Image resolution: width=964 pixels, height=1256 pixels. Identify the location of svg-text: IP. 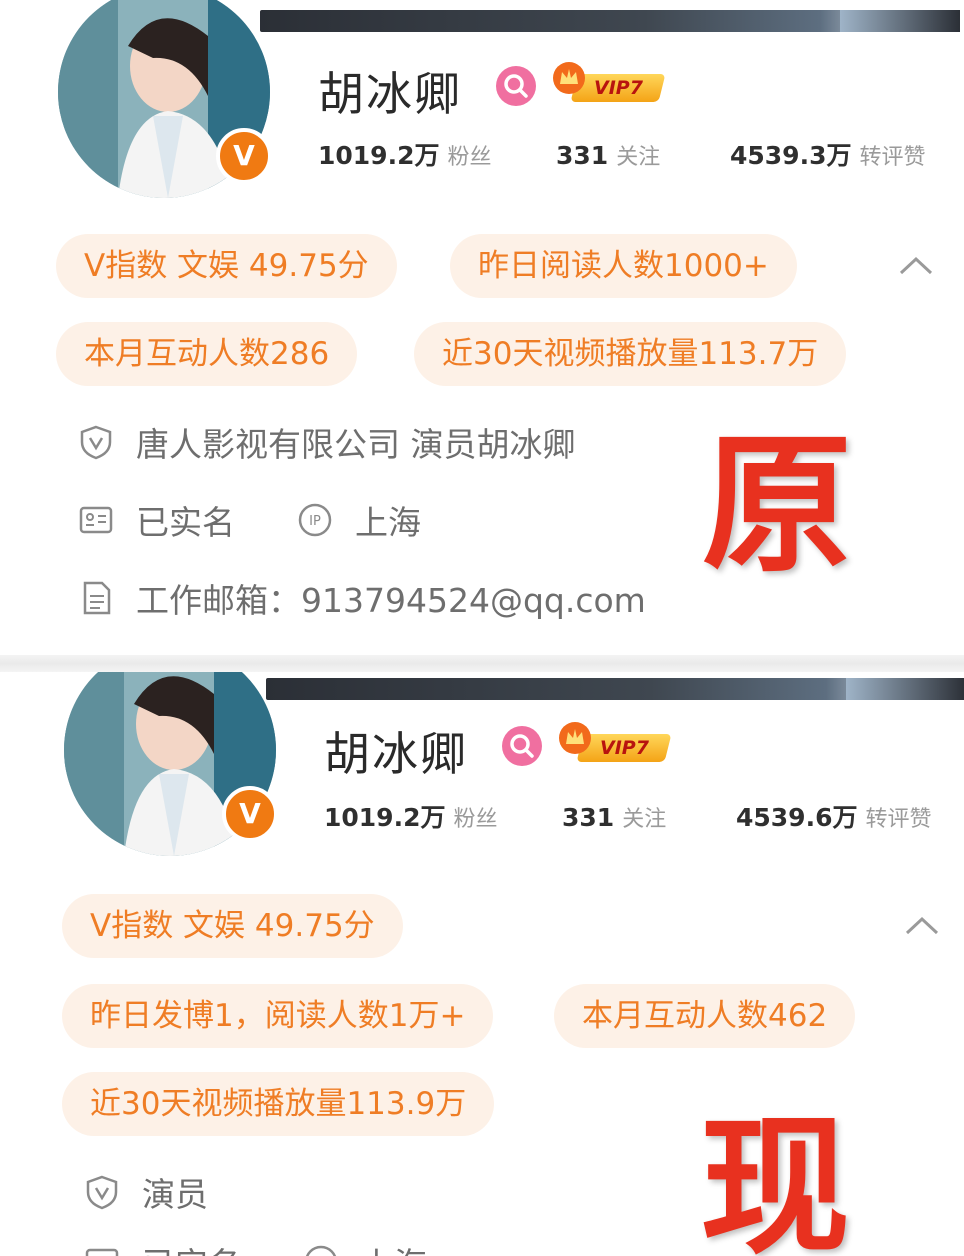
(315, 521).